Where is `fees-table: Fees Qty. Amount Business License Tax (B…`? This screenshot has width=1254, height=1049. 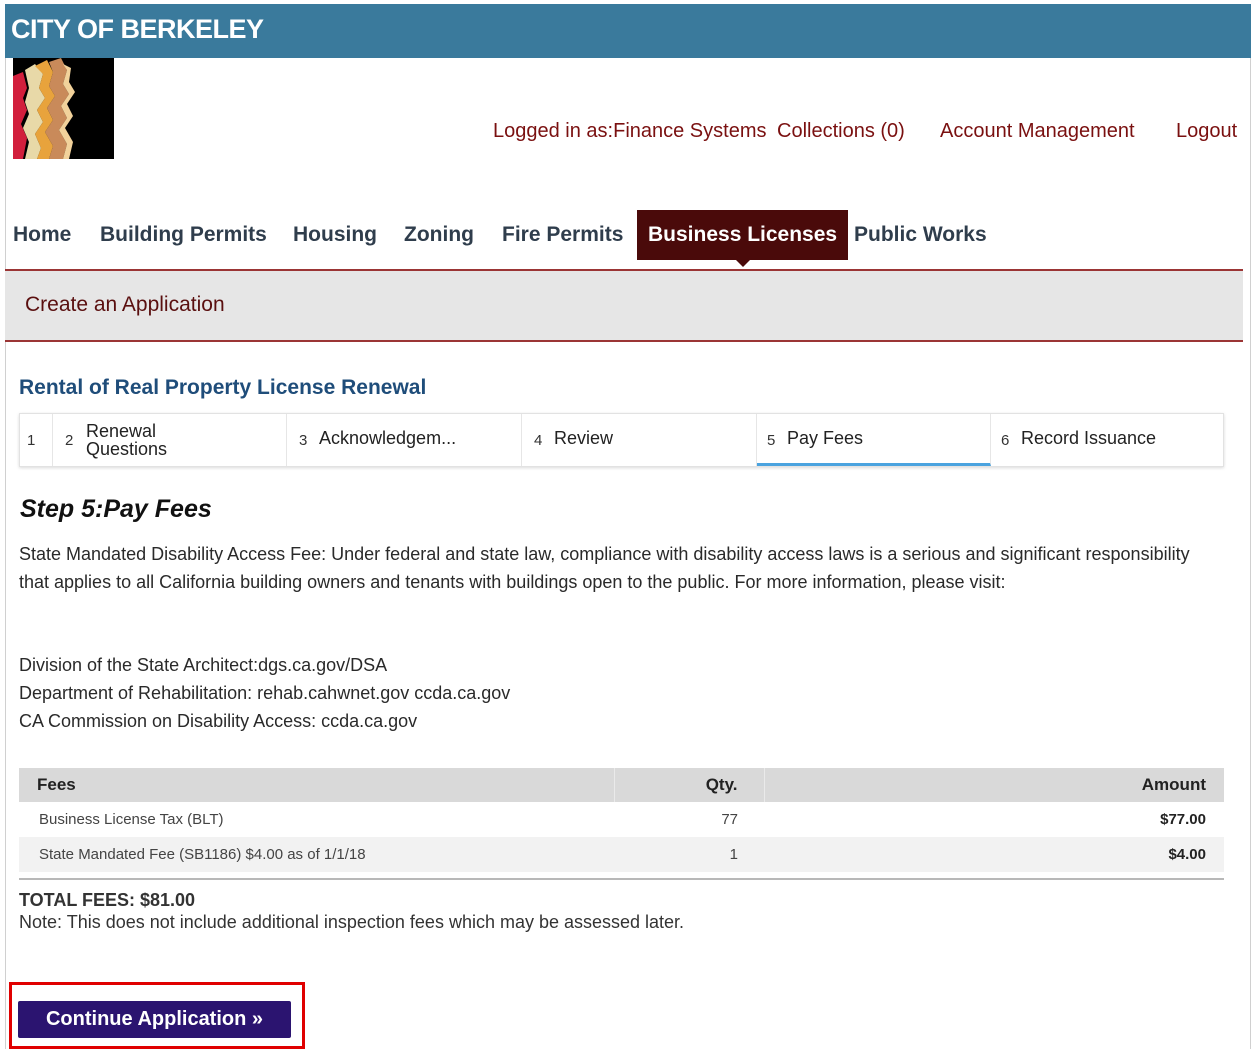 fees-table: Fees Qty. Amount Business License Tax (B… is located at coordinates (621, 820).